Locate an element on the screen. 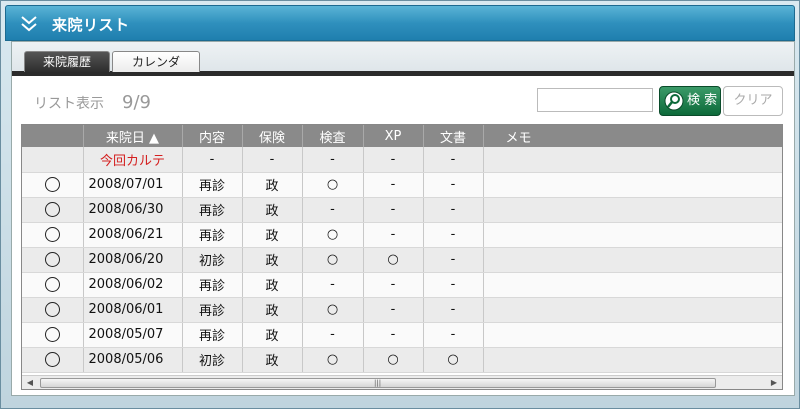 This screenshot has width=800, height=409. list-display-info: リスト表示 9/9 is located at coordinates (92, 102).